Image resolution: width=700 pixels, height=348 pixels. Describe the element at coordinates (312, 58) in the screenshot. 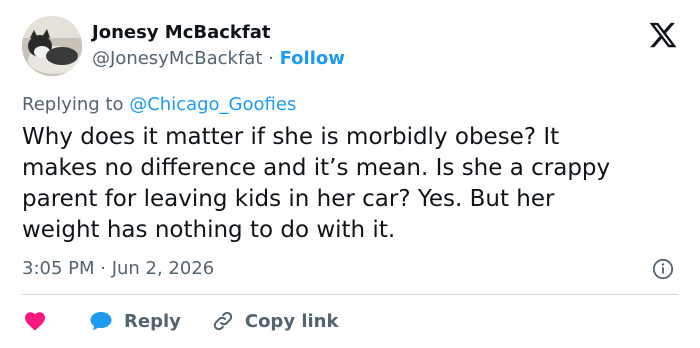

I see `follow-button: Follow` at that location.